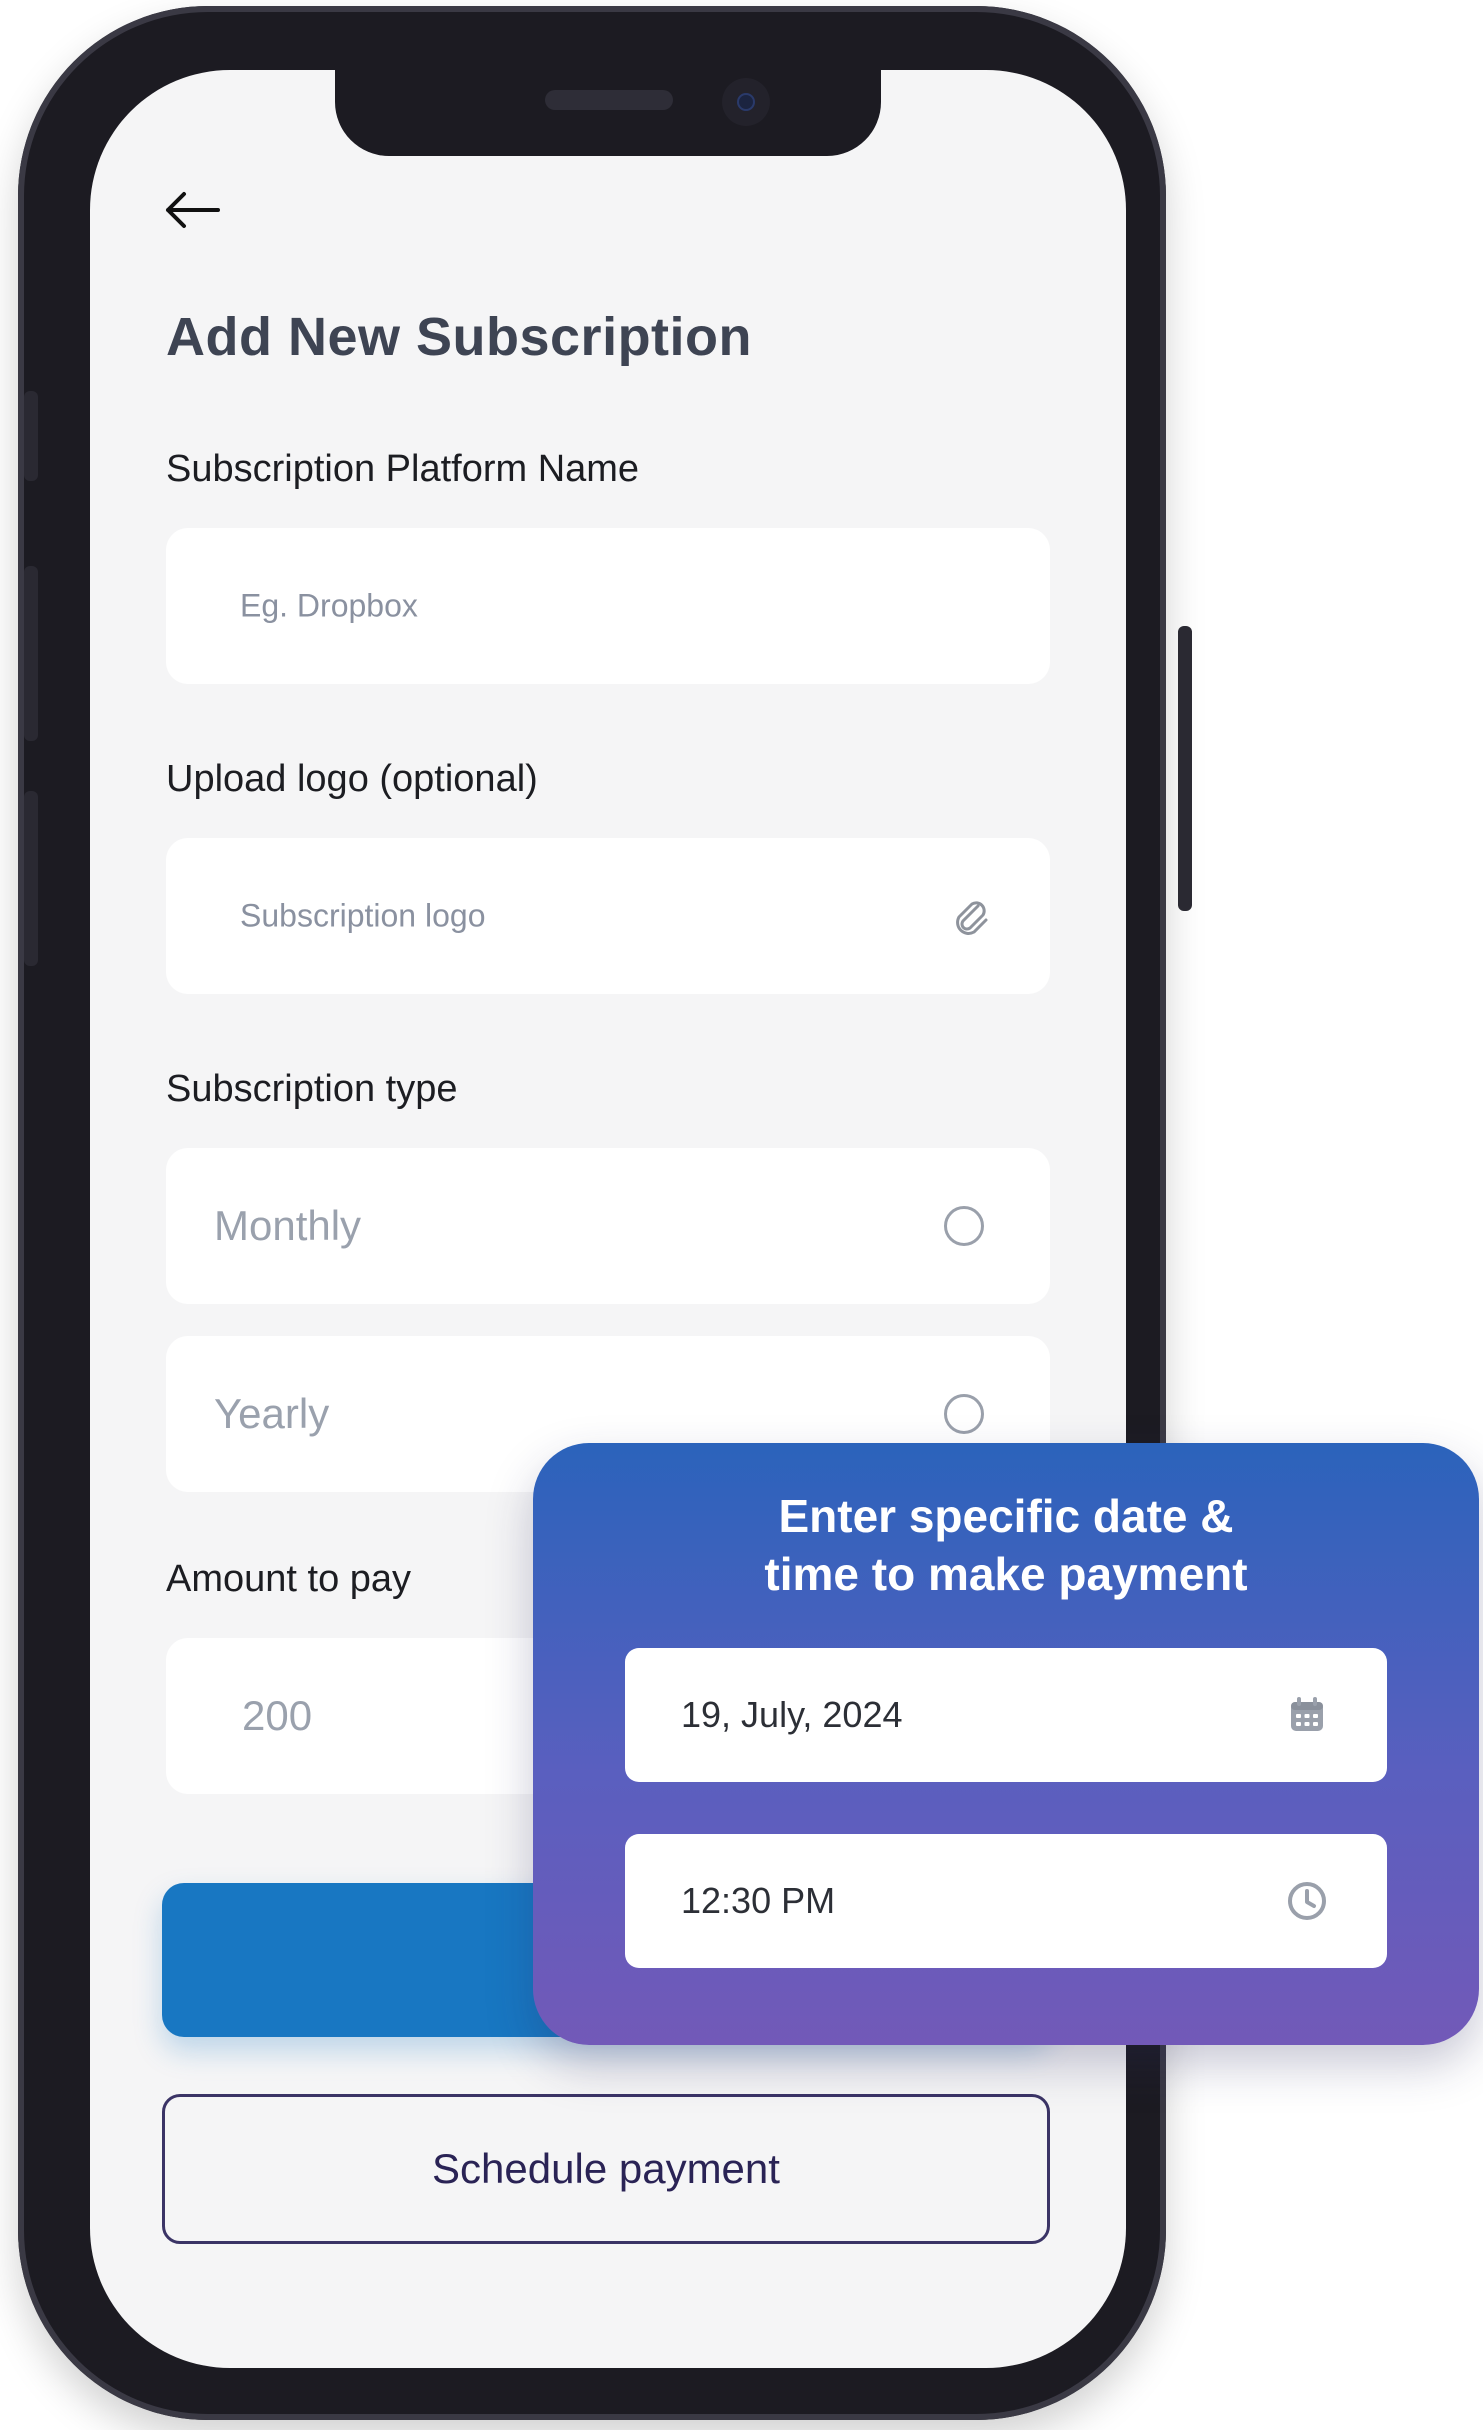 This screenshot has width=1483, height=2430. Describe the element at coordinates (288, 1225) in the screenshot. I see `option-monthly-label: Monthly` at that location.